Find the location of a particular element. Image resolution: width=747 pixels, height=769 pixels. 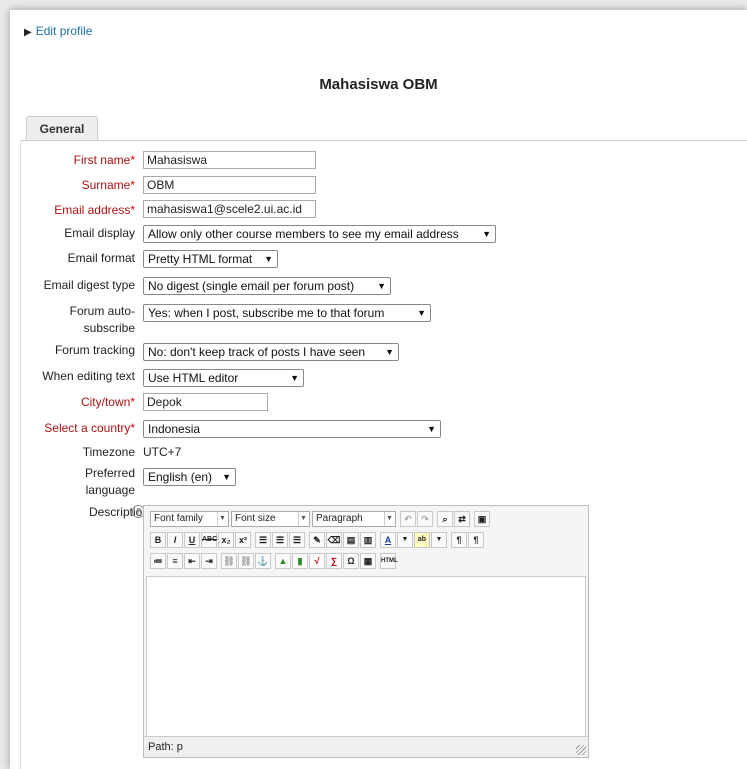

email-digest-label: Email digest type is located at coordinates (89, 285).